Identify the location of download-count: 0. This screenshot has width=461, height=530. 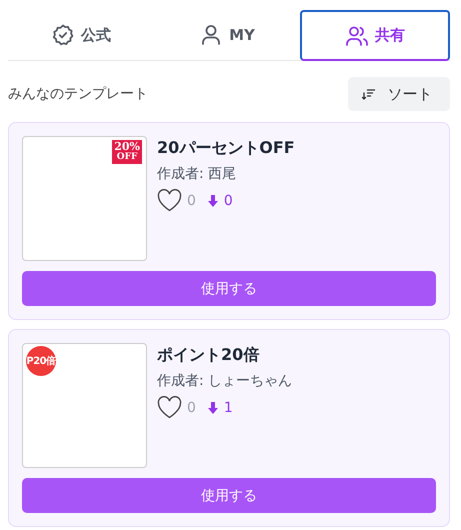
(228, 200).